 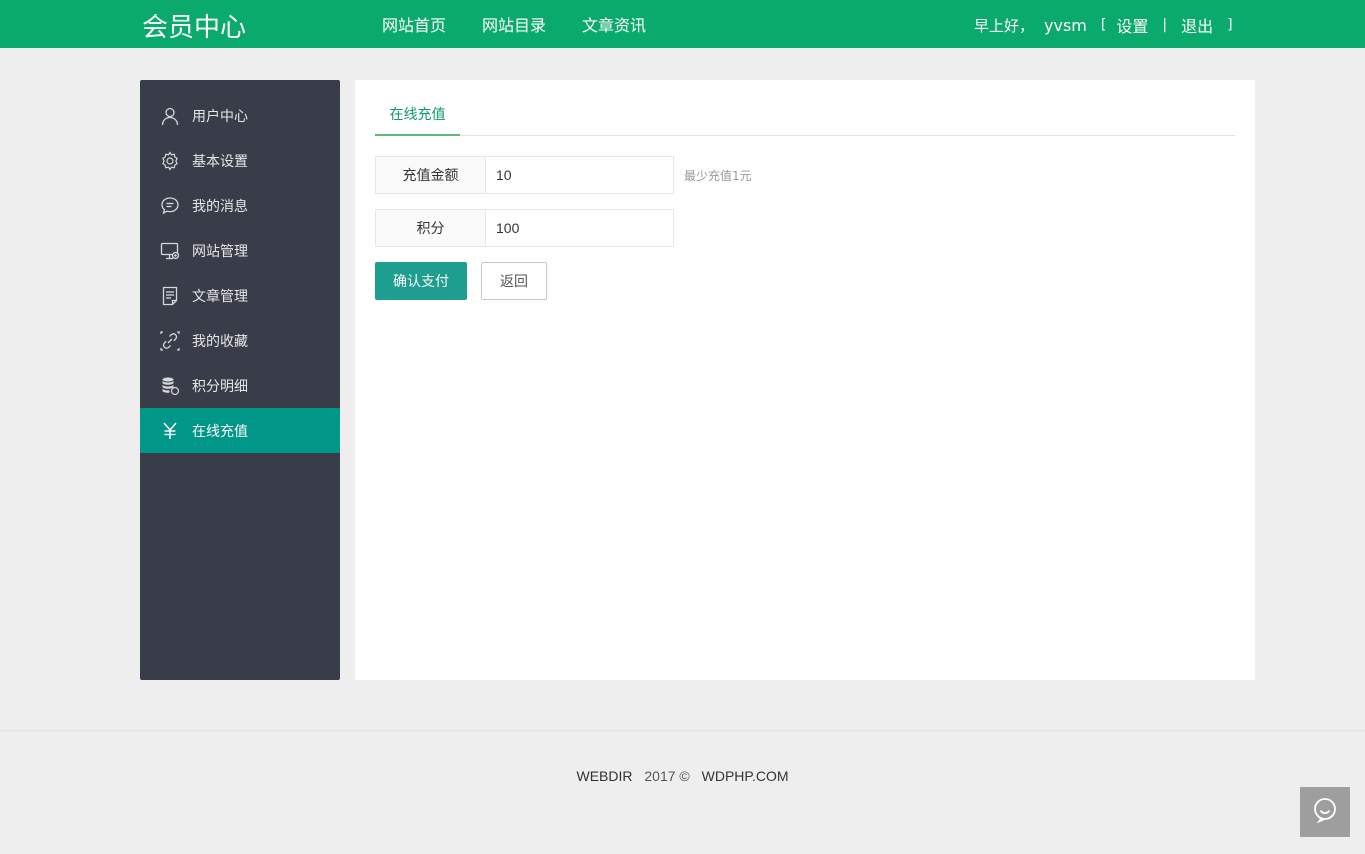 What do you see at coordinates (194, 25) in the screenshot?
I see `site-logo: 会员中心` at bounding box center [194, 25].